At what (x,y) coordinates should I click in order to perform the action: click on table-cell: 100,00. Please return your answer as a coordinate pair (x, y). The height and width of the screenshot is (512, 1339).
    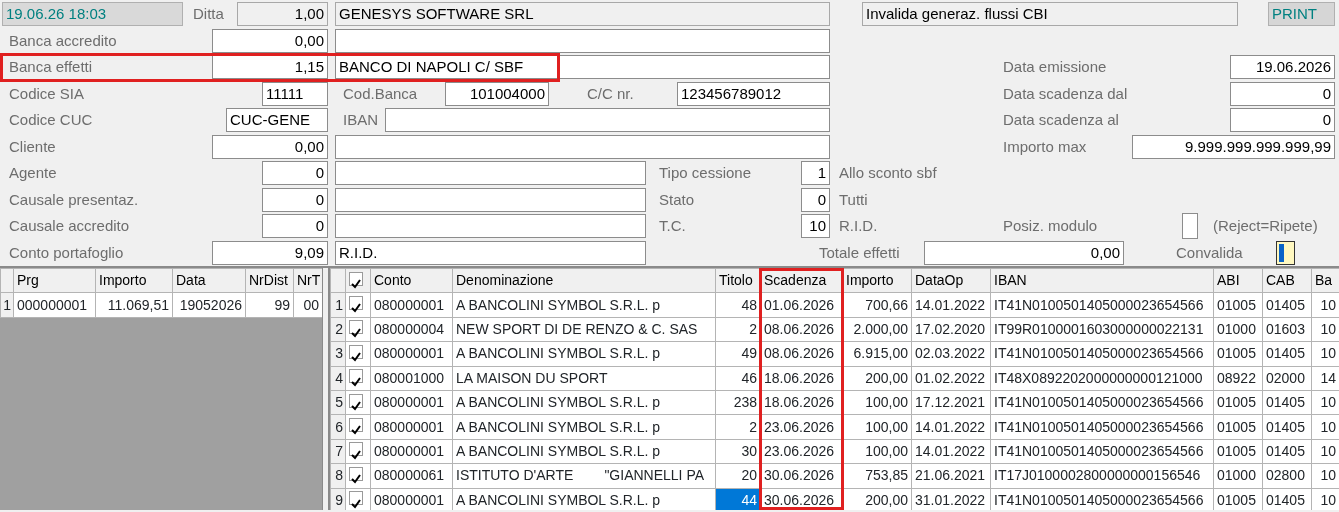
    Looking at the image, I should click on (877, 427).